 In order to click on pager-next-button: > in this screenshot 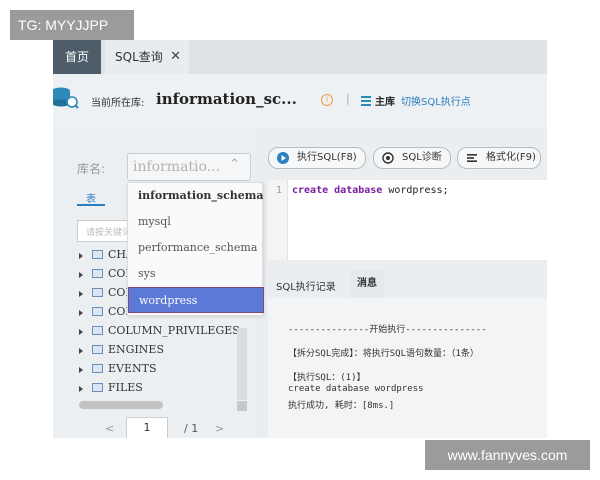, I will do `click(219, 428)`.